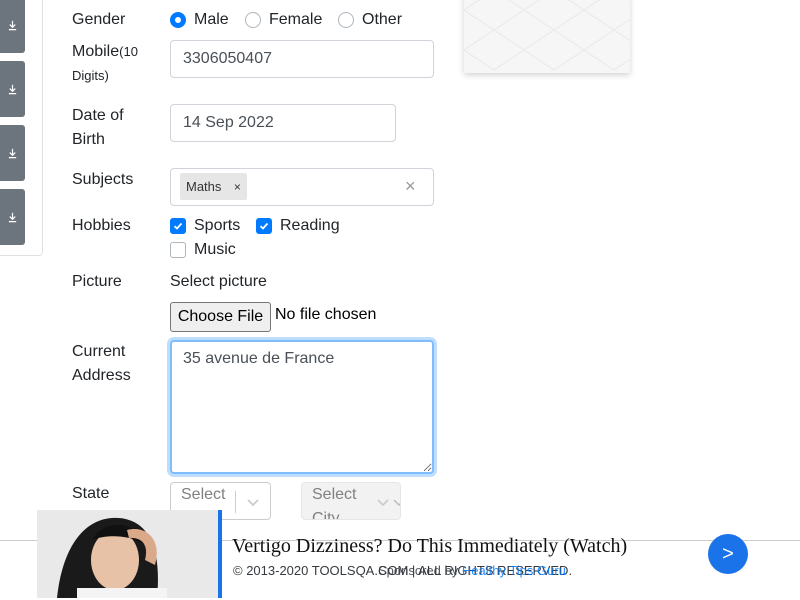 The width and height of the screenshot is (800, 600). I want to click on clear-subjects-icon: ×, so click(410, 186).